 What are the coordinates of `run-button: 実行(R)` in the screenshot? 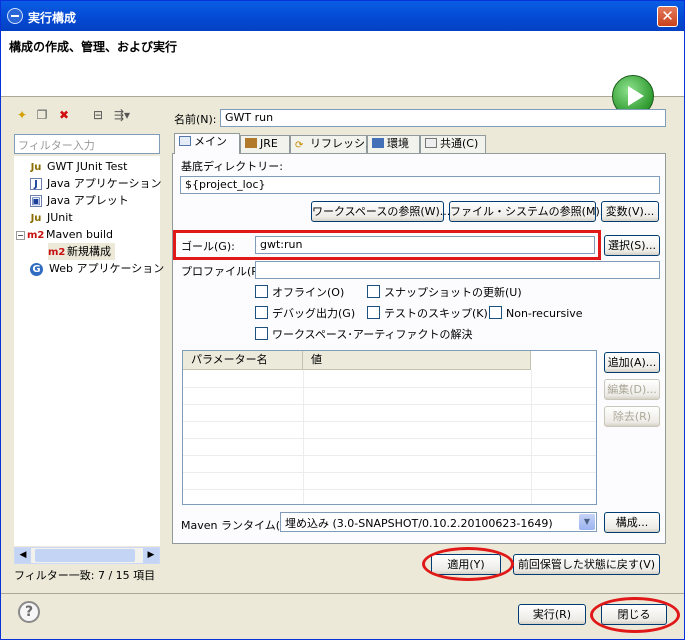 It's located at (552, 614).